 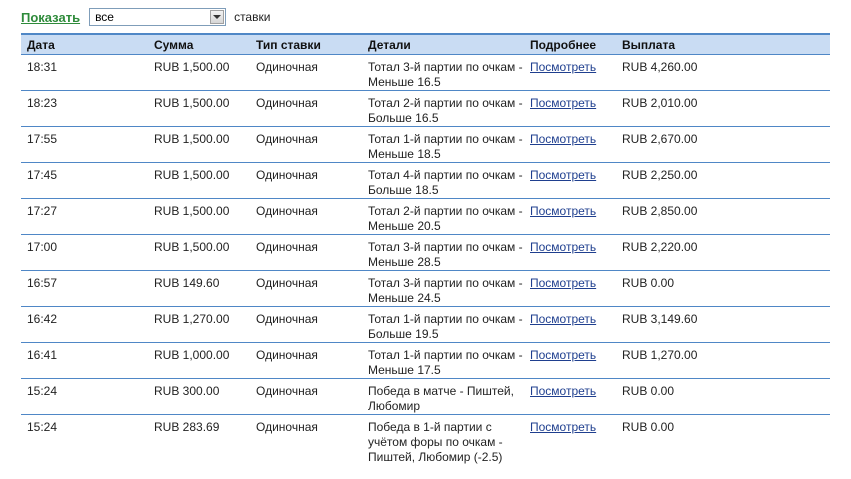 What do you see at coordinates (723, 324) in the screenshot?
I see `cell-payout: RUB 3,149.60` at bounding box center [723, 324].